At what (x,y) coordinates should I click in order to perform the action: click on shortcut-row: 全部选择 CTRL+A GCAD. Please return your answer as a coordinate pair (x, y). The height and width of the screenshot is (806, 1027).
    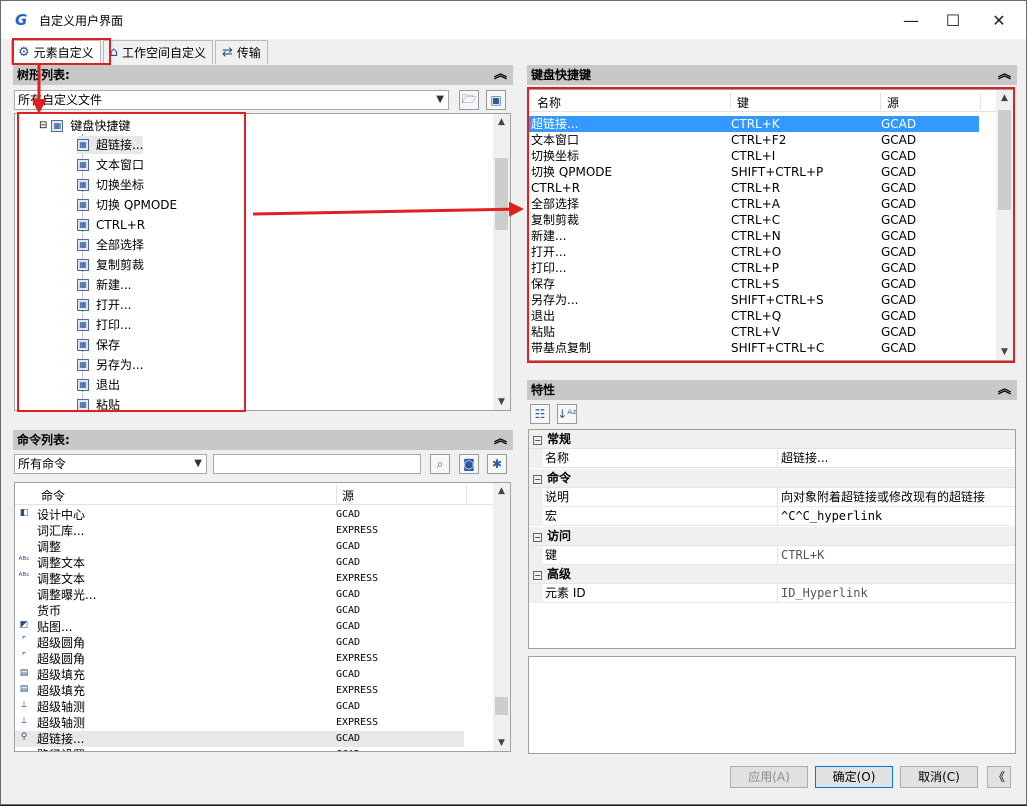
    Looking at the image, I should click on (754, 204).